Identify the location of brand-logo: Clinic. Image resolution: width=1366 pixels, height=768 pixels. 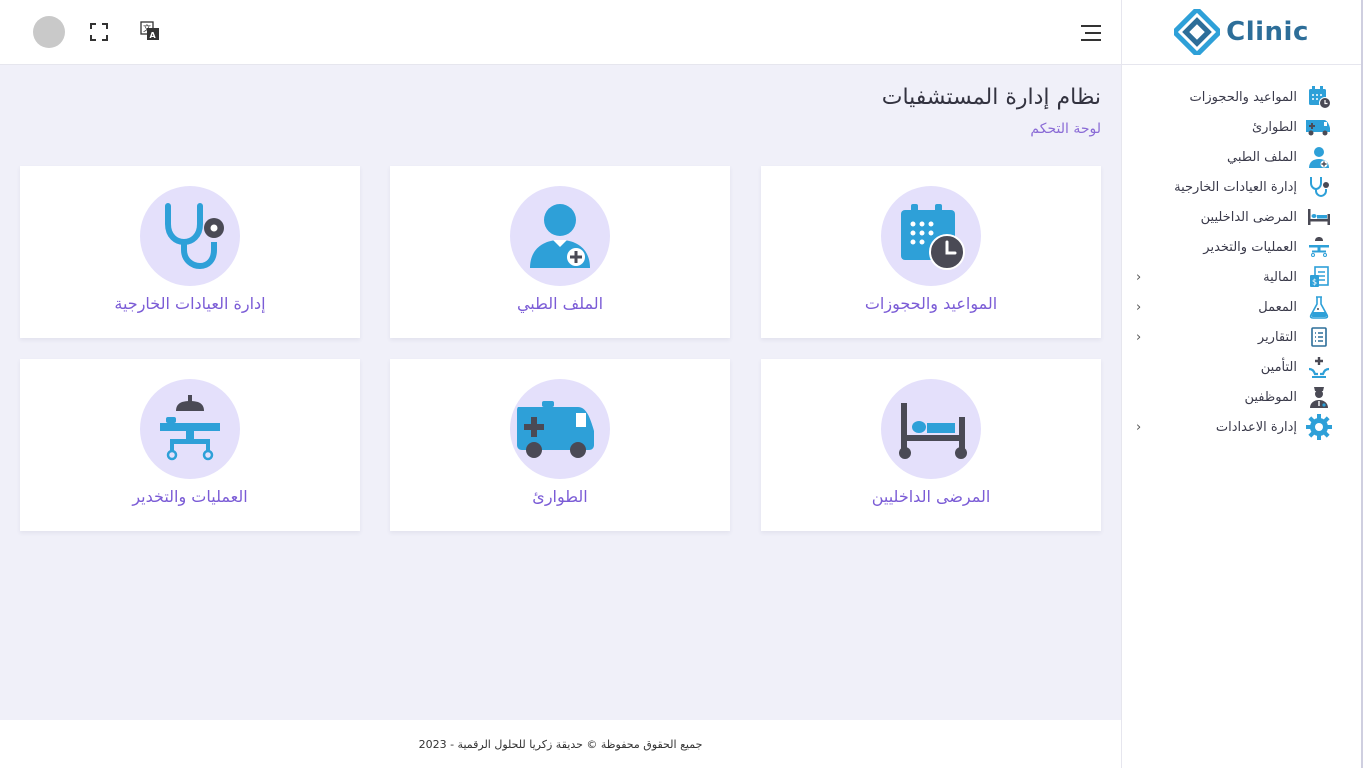
(1241, 32).